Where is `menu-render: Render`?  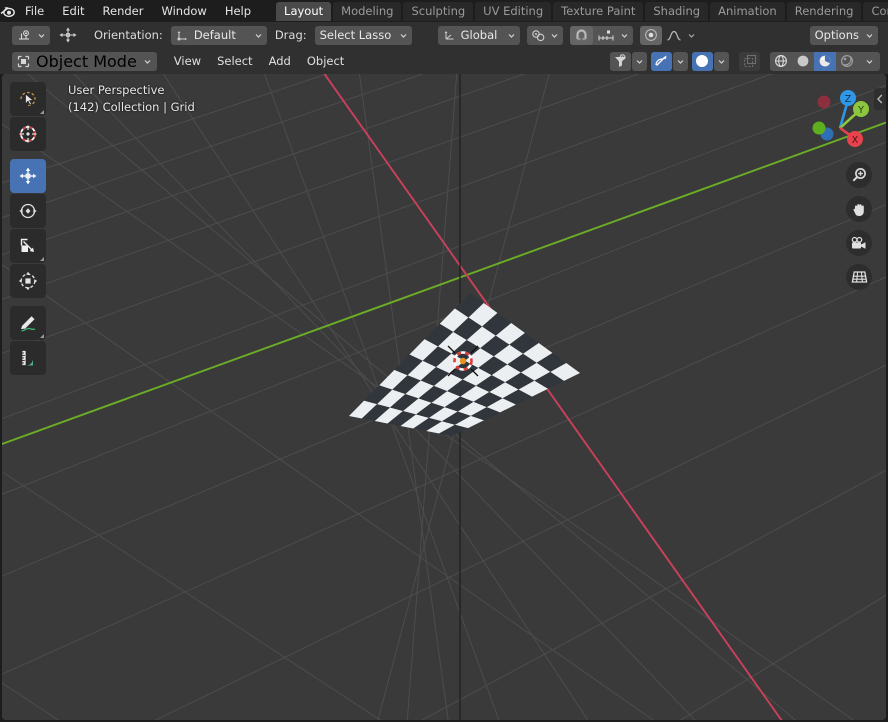
menu-render: Render is located at coordinates (123, 11).